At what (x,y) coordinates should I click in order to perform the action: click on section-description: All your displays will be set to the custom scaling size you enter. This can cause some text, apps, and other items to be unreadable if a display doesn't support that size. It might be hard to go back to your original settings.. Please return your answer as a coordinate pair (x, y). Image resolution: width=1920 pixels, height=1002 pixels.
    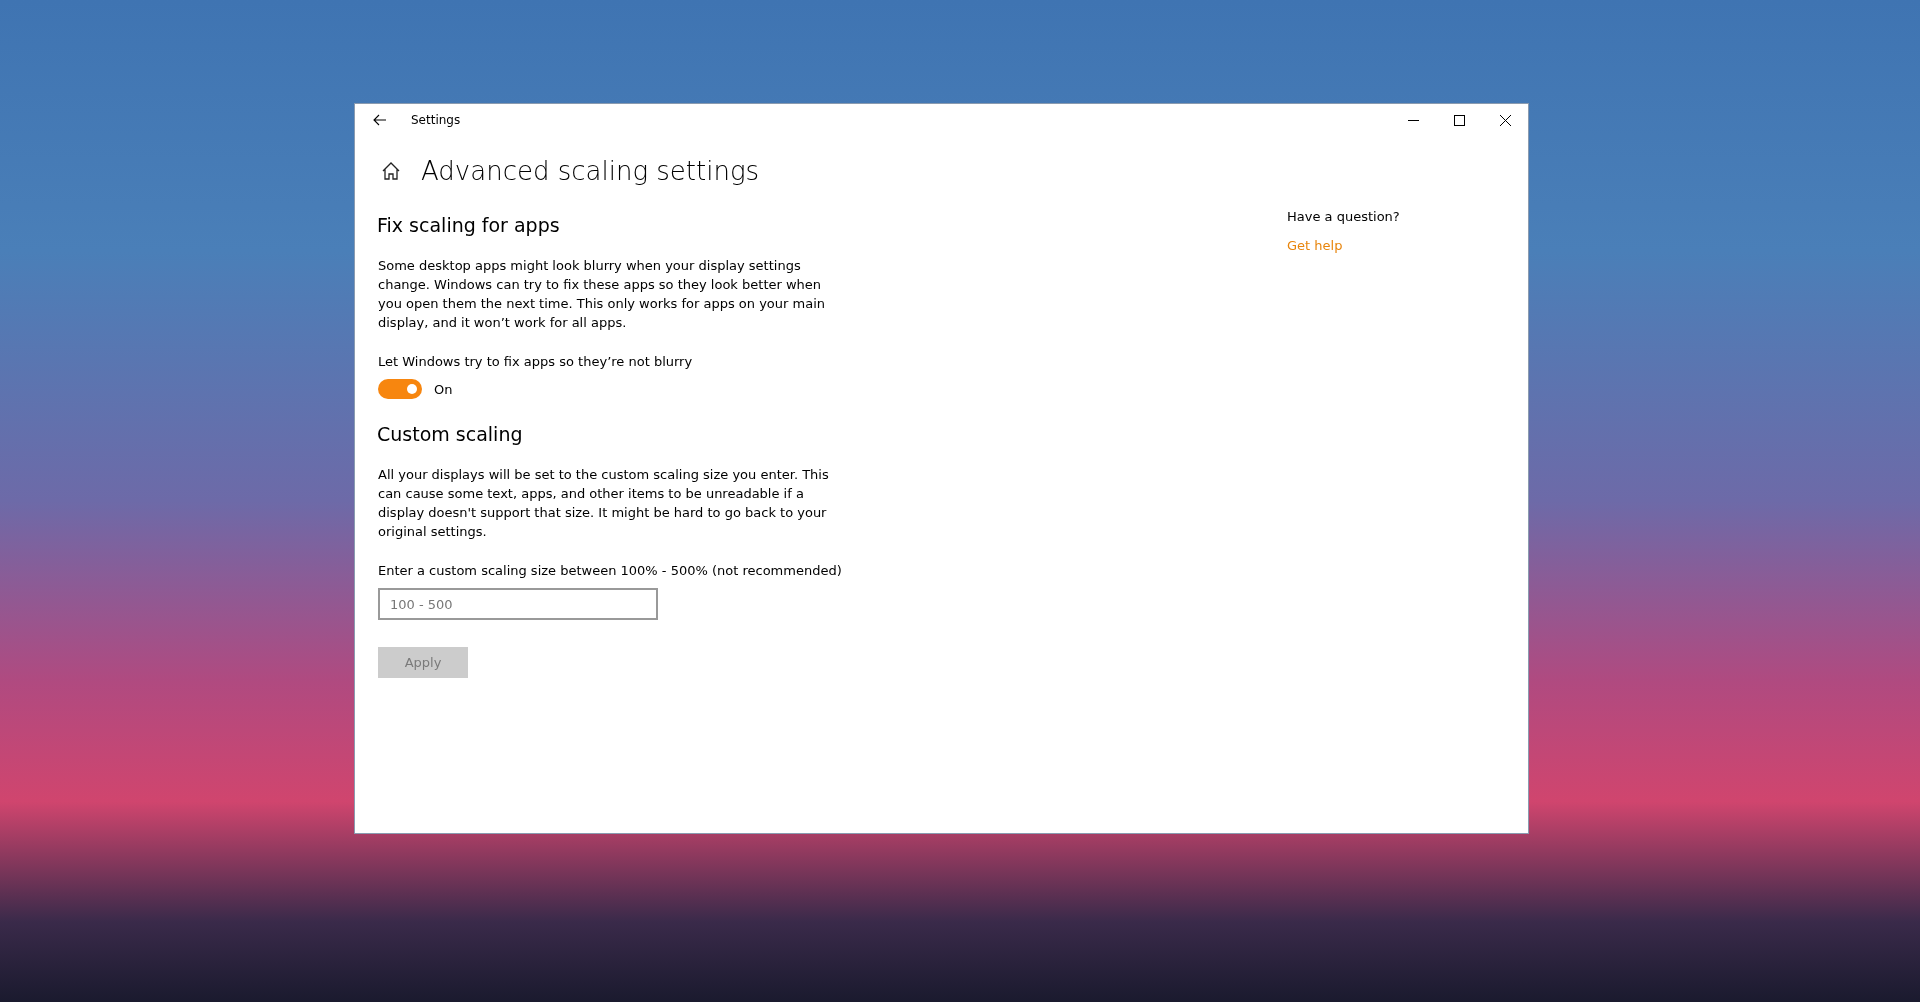
    Looking at the image, I should click on (604, 503).